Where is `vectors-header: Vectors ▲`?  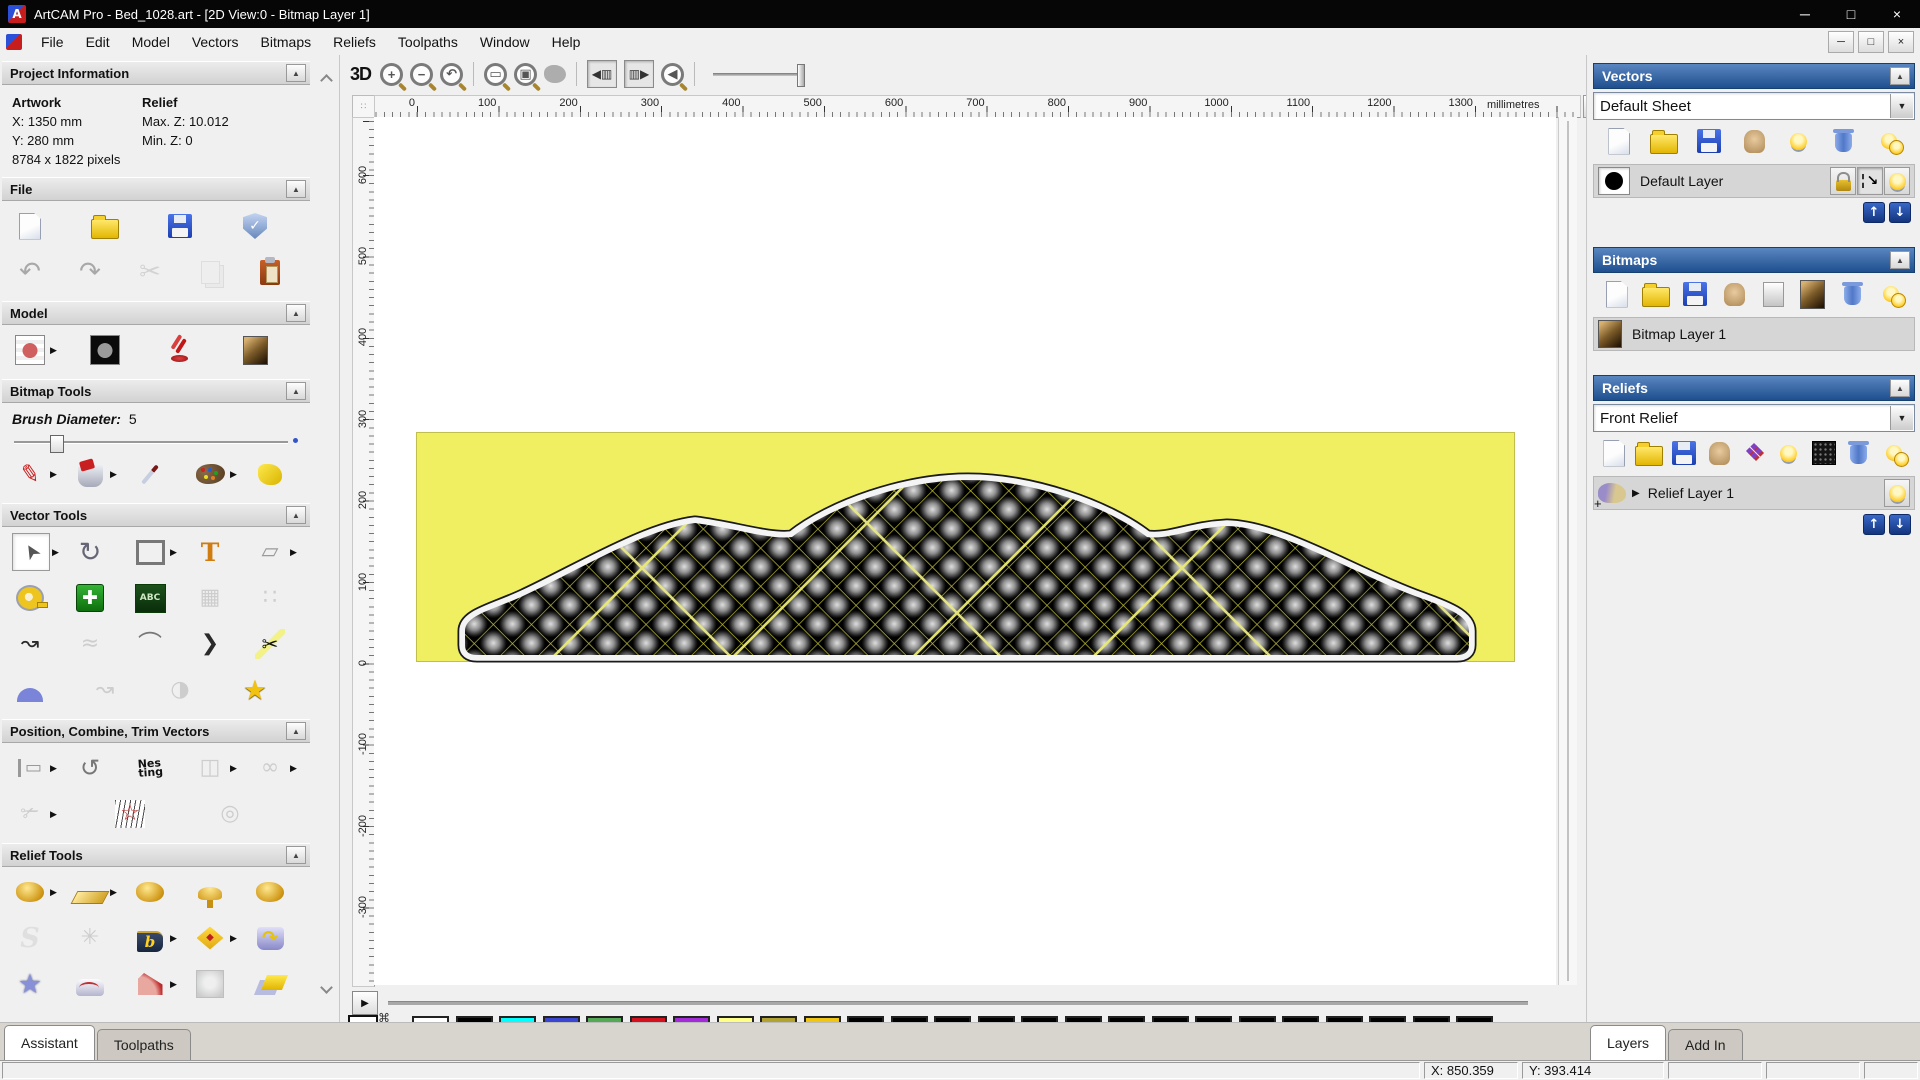
vectors-header: Vectors ▲ is located at coordinates (1754, 76).